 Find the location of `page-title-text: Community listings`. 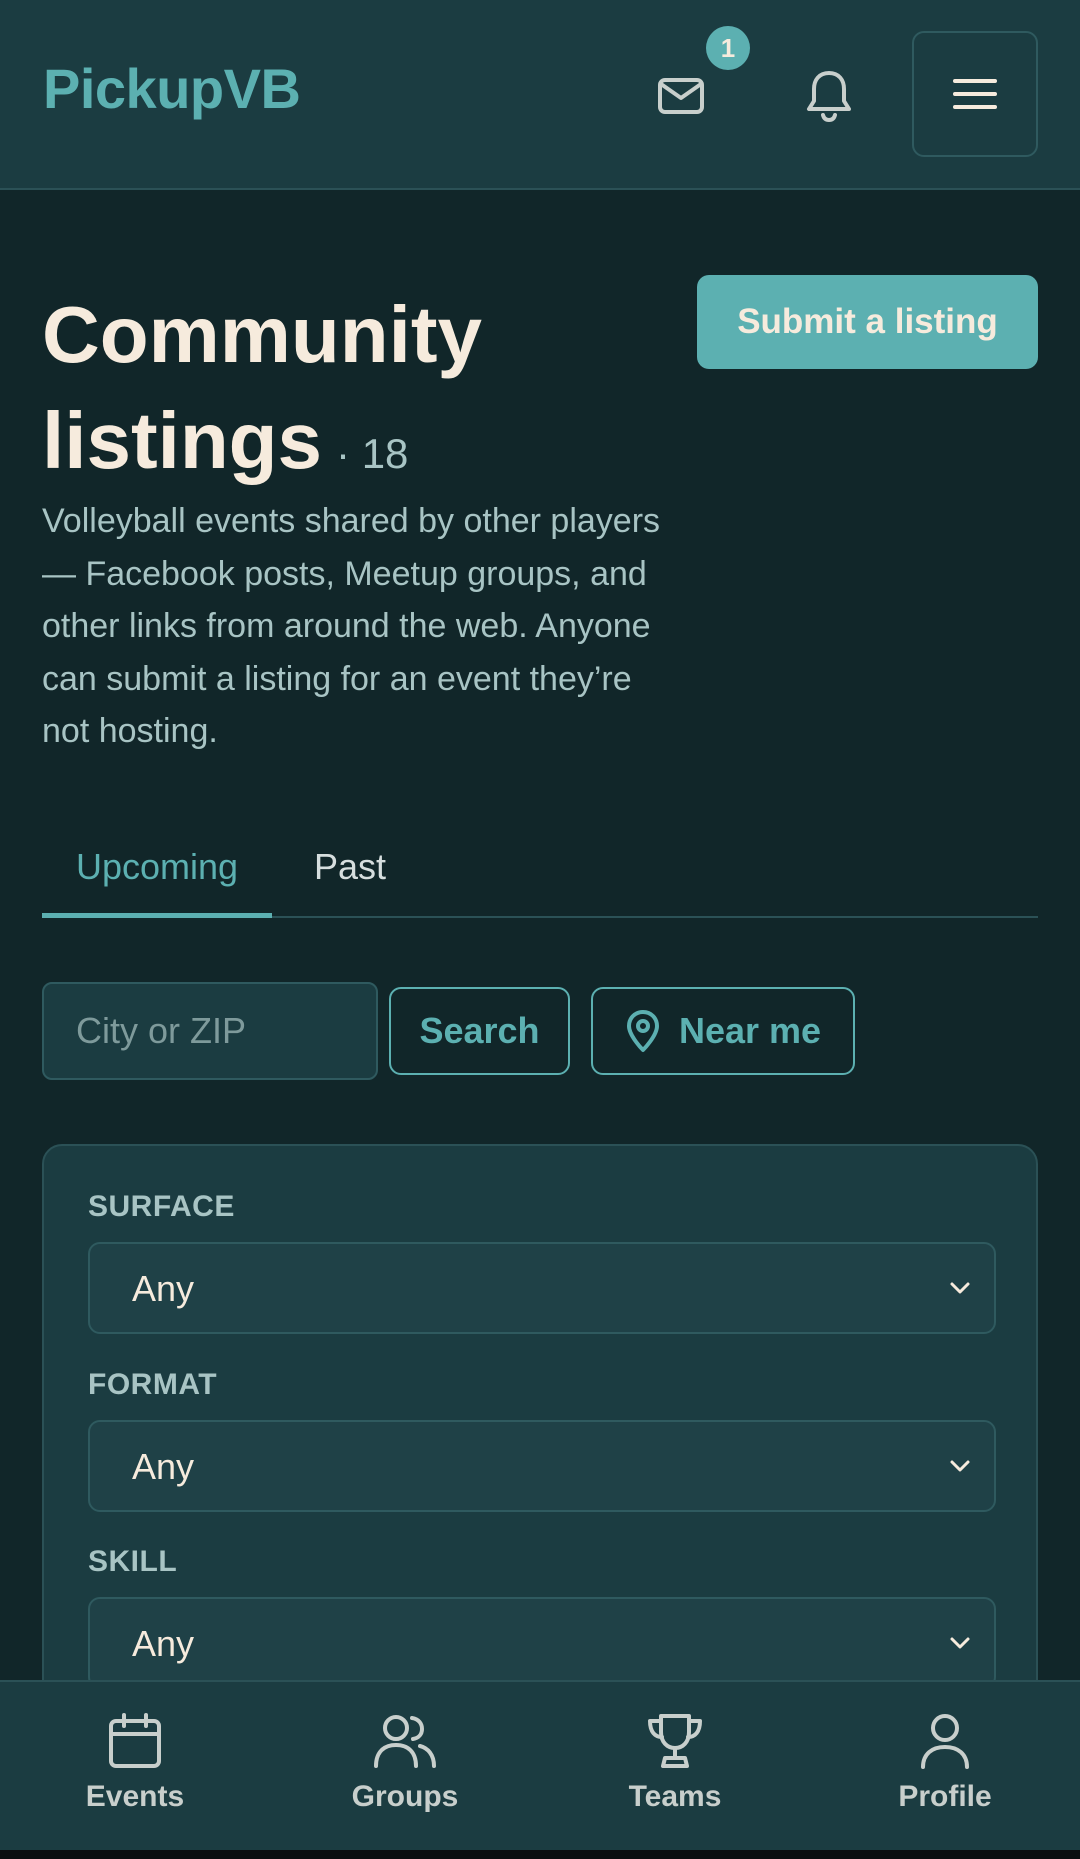

page-title-text: Community listings is located at coordinates (262, 387).